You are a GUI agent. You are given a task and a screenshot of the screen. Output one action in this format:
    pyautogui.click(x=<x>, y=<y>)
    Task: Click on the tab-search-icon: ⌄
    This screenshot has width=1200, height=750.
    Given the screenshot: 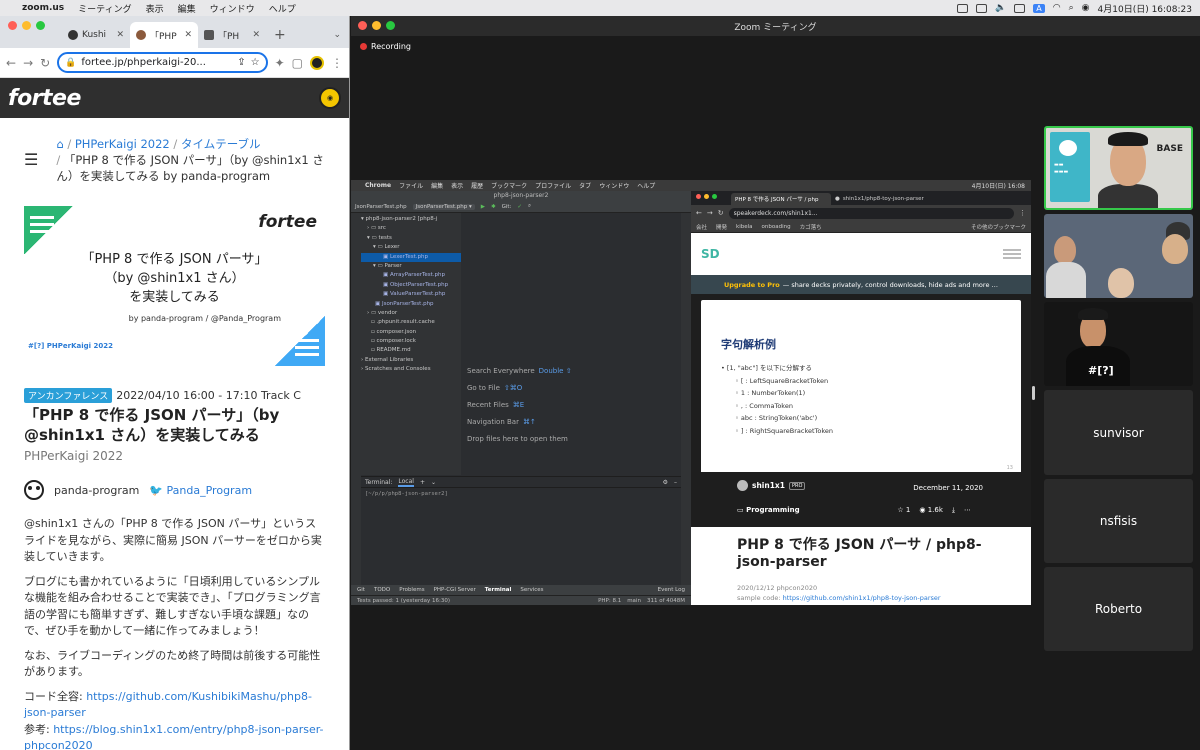 What is the action you would take?
    pyautogui.click(x=337, y=39)
    